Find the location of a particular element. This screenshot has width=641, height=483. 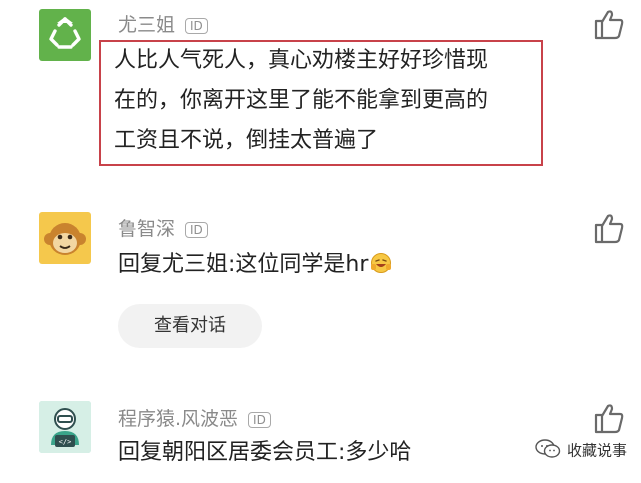

comment-text-line: 工资且不说，倒挂太普遍了 is located at coordinates (246, 140).